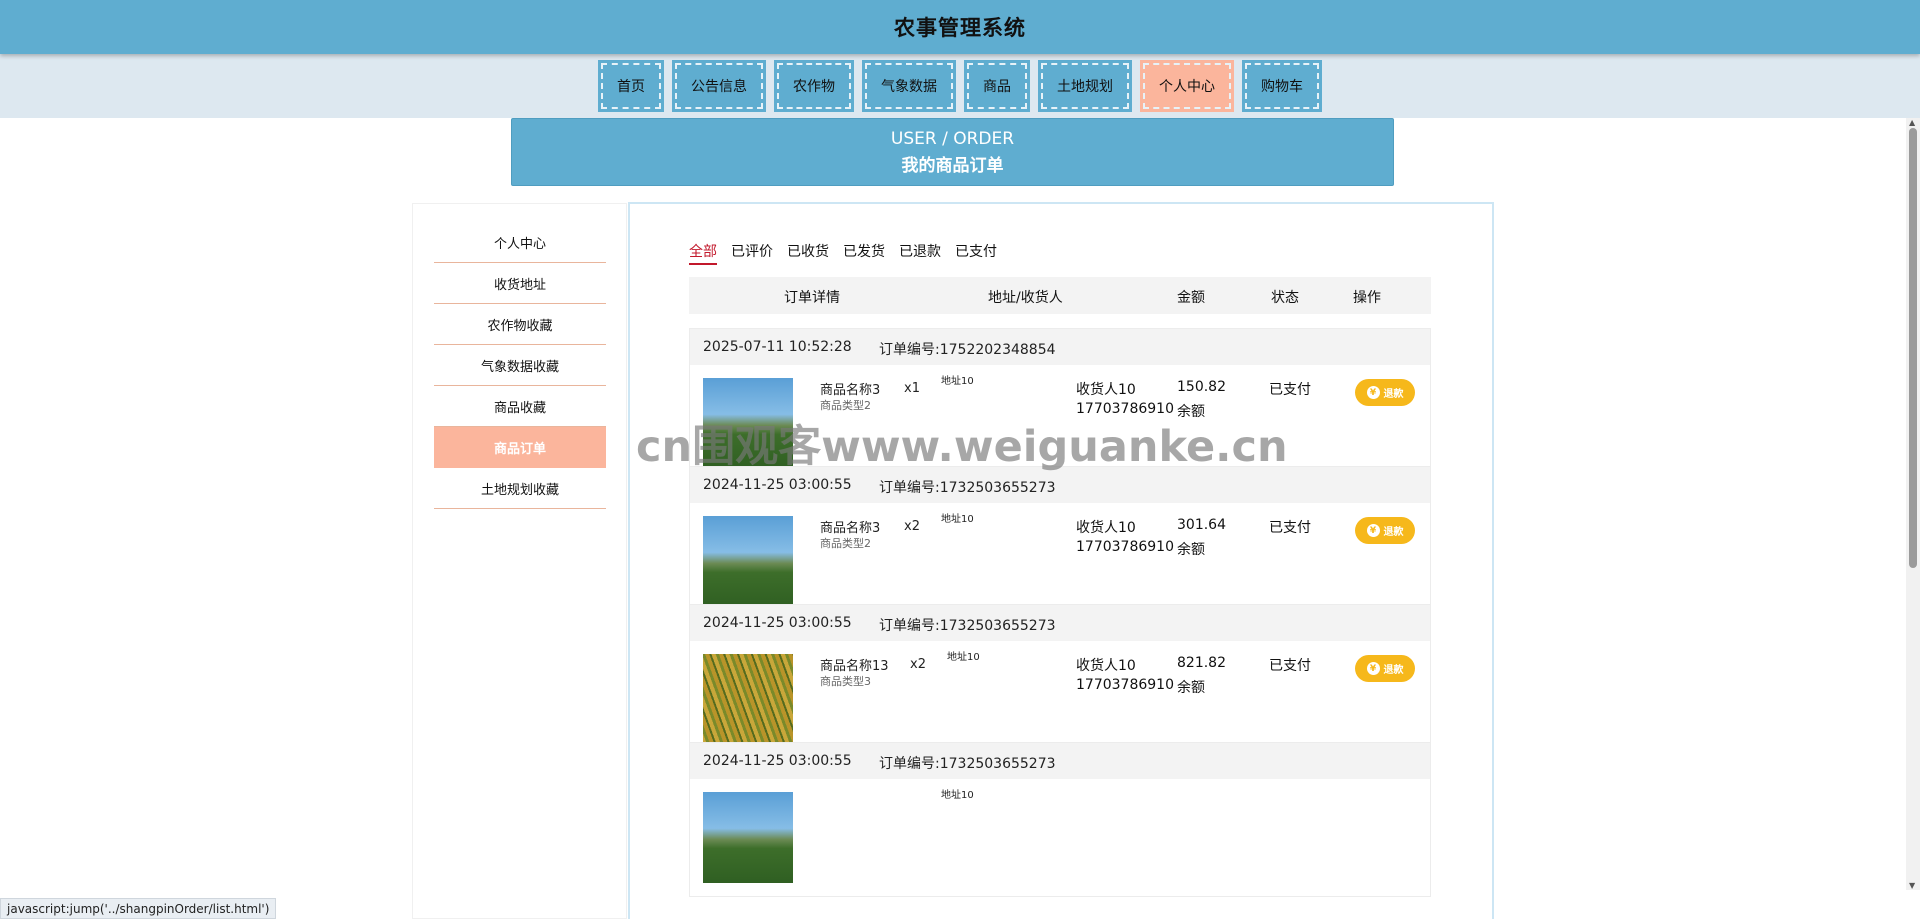 The image size is (1920, 919). Describe the element at coordinates (1913, 348) in the screenshot. I see `scrollbar-thumb` at that location.